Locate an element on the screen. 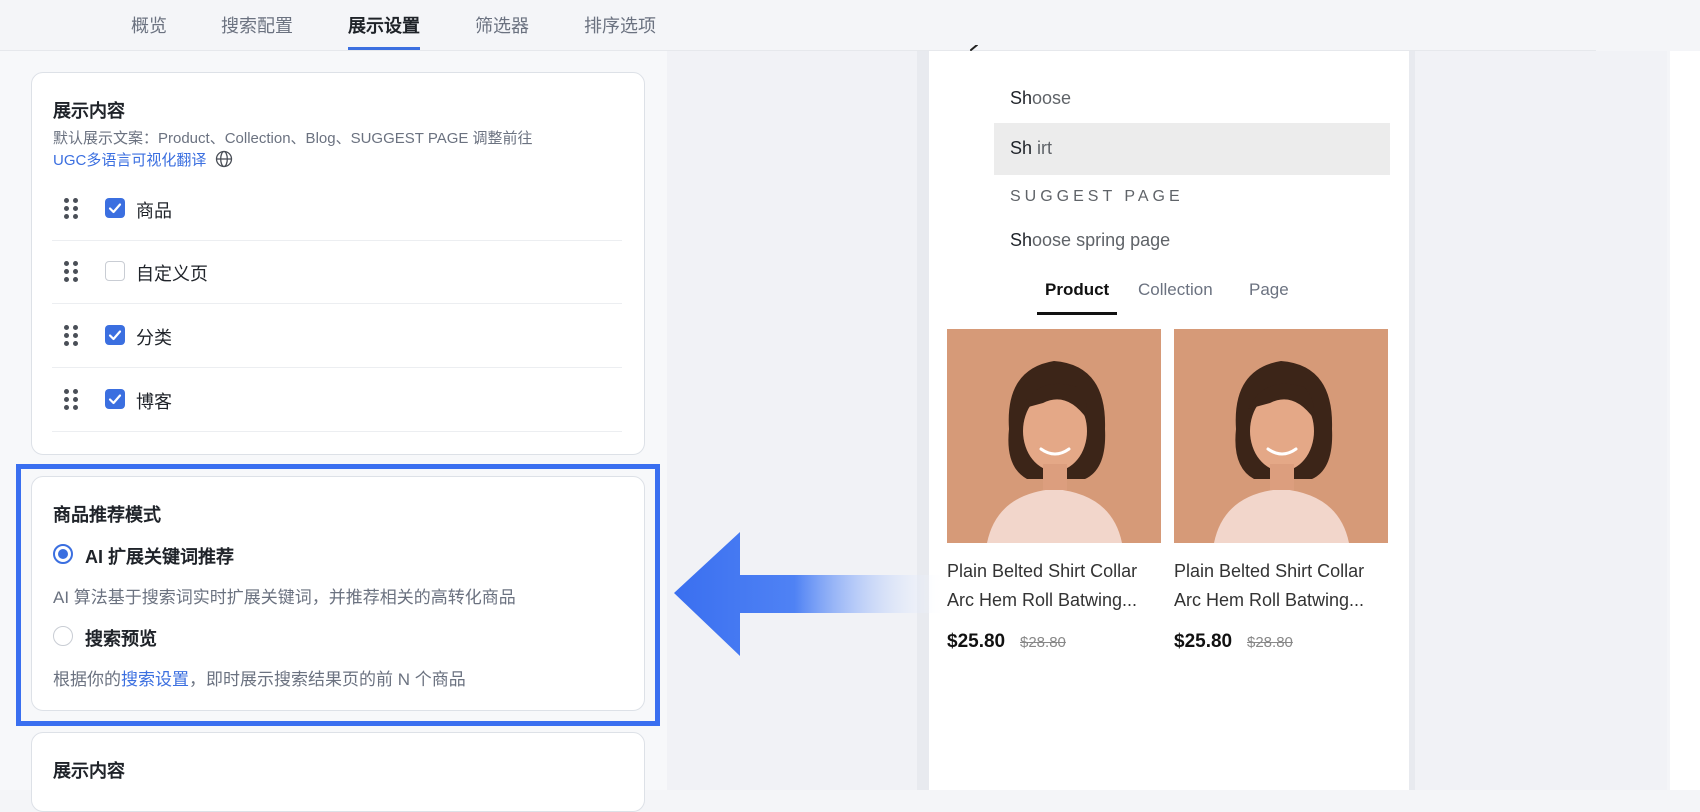  checkbox-collection is located at coordinates (115, 335).